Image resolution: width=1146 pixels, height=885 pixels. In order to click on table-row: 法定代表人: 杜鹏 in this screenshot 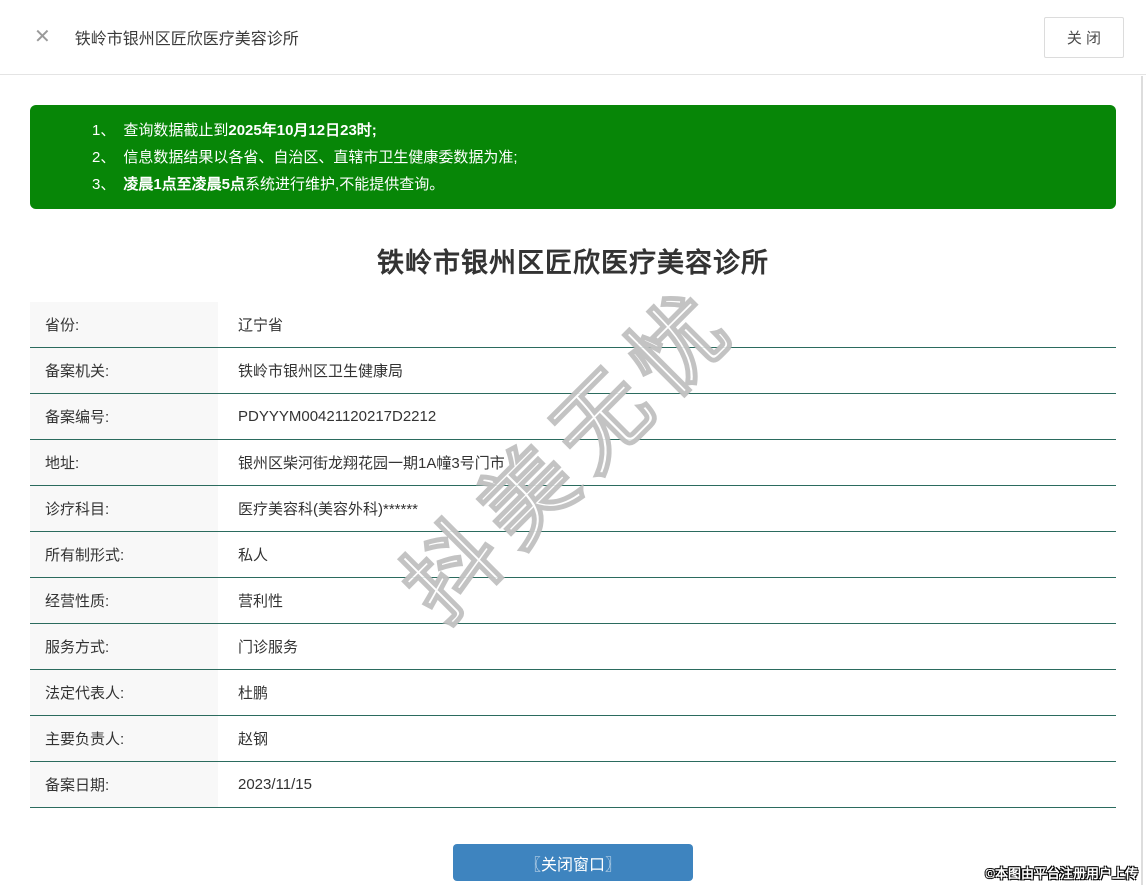, I will do `click(573, 693)`.